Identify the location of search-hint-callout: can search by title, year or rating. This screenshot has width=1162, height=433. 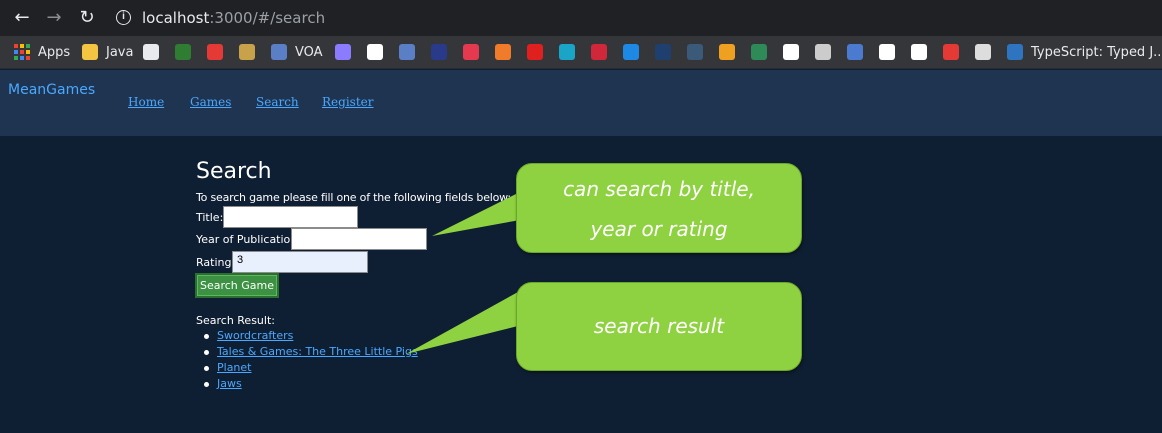
(659, 208).